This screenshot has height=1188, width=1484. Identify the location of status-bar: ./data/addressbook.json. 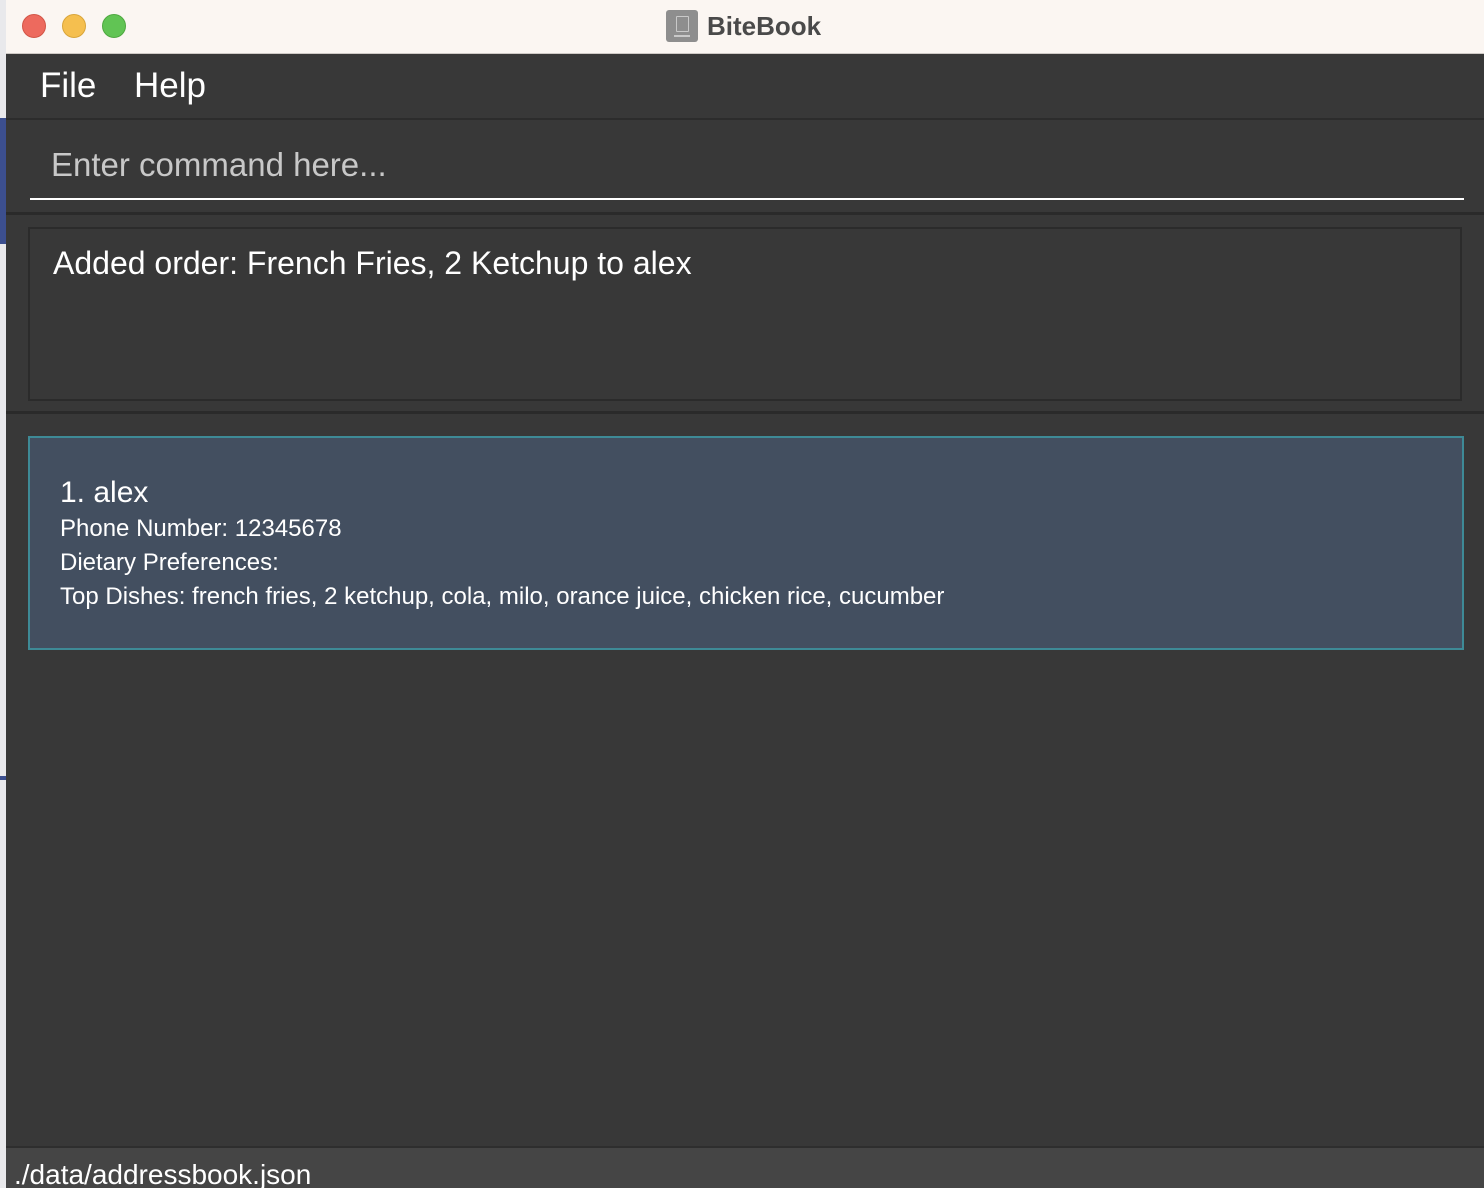
(745, 1167).